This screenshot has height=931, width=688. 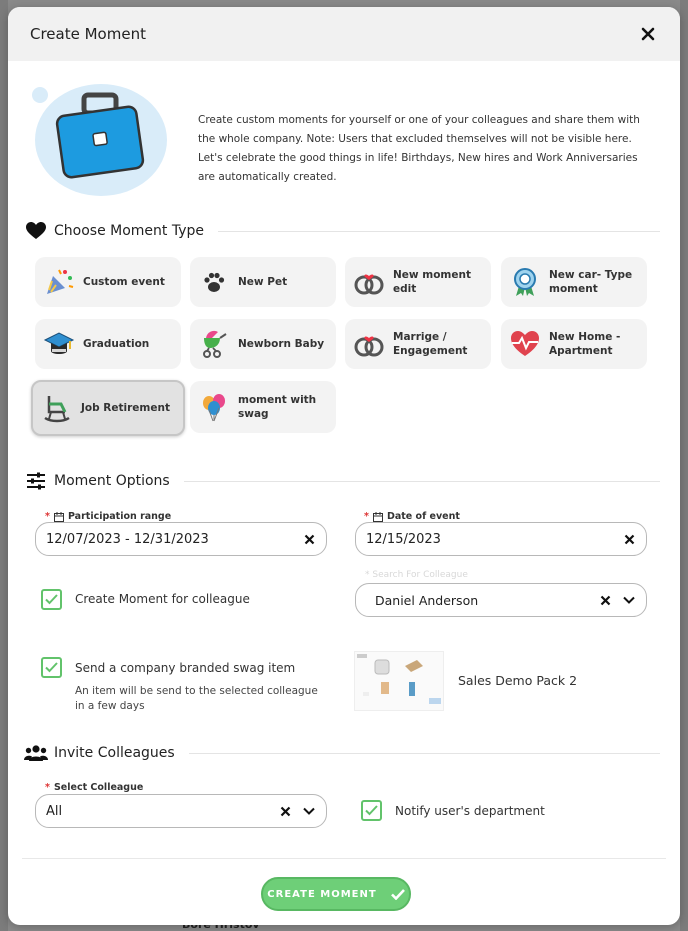 I want to click on moment-type-graduation: Graduation, so click(x=108, y=344).